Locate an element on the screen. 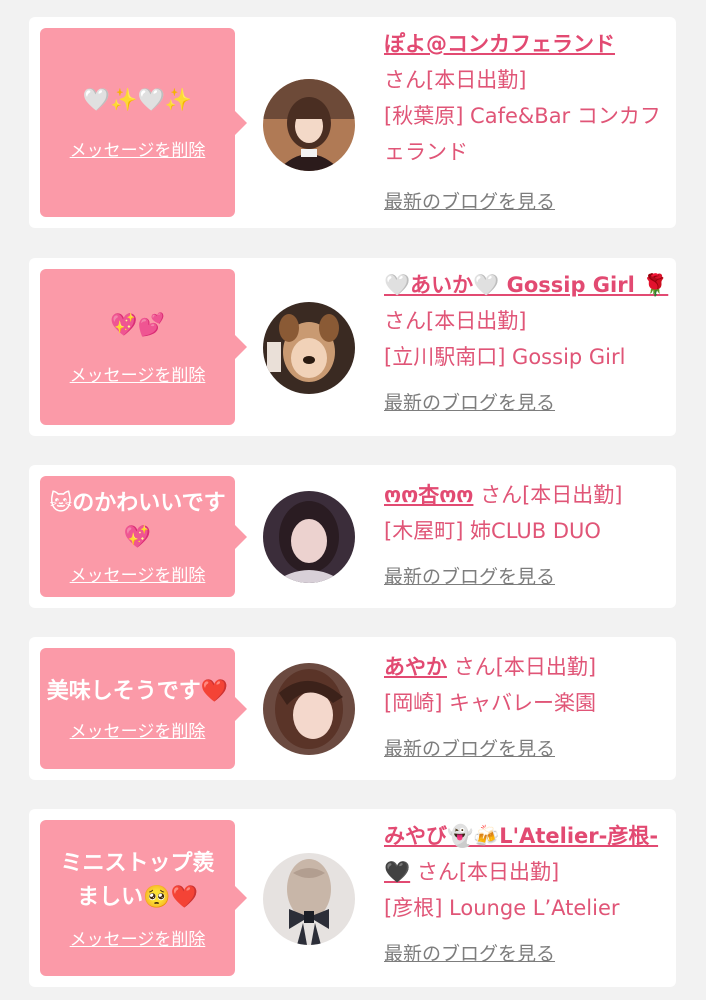 The image size is (706, 1000). message-text: 🤍✨🤍✨ is located at coordinates (137, 100).